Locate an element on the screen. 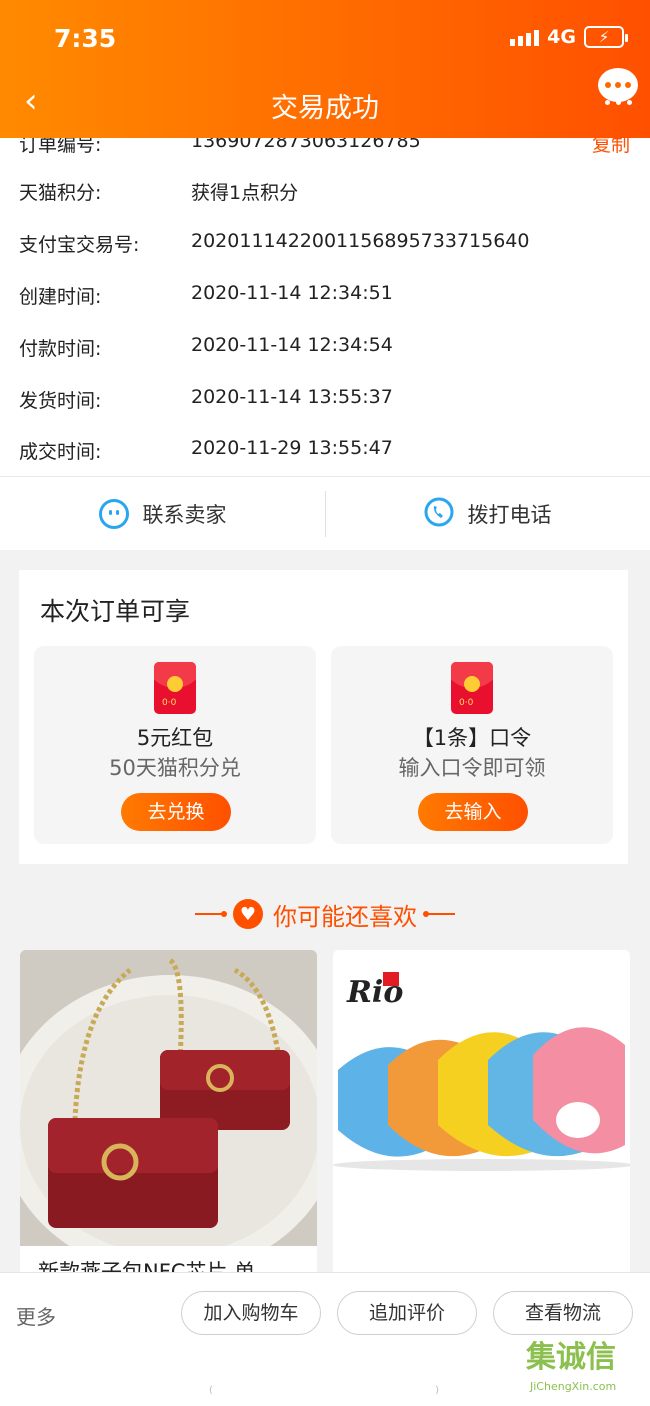 The height and width of the screenshot is (1406, 650). benefit-title: 5元红包 is located at coordinates (175, 738).